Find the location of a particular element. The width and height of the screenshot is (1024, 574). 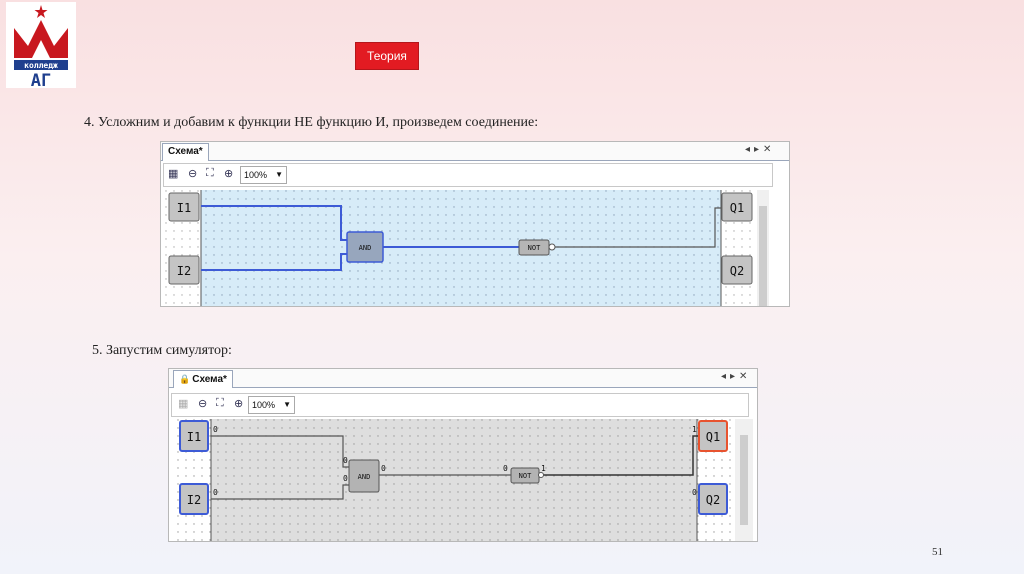

schema-diagram: AND NOT I1 I2 Q1 Q2 is located at coordinates (467, 248).